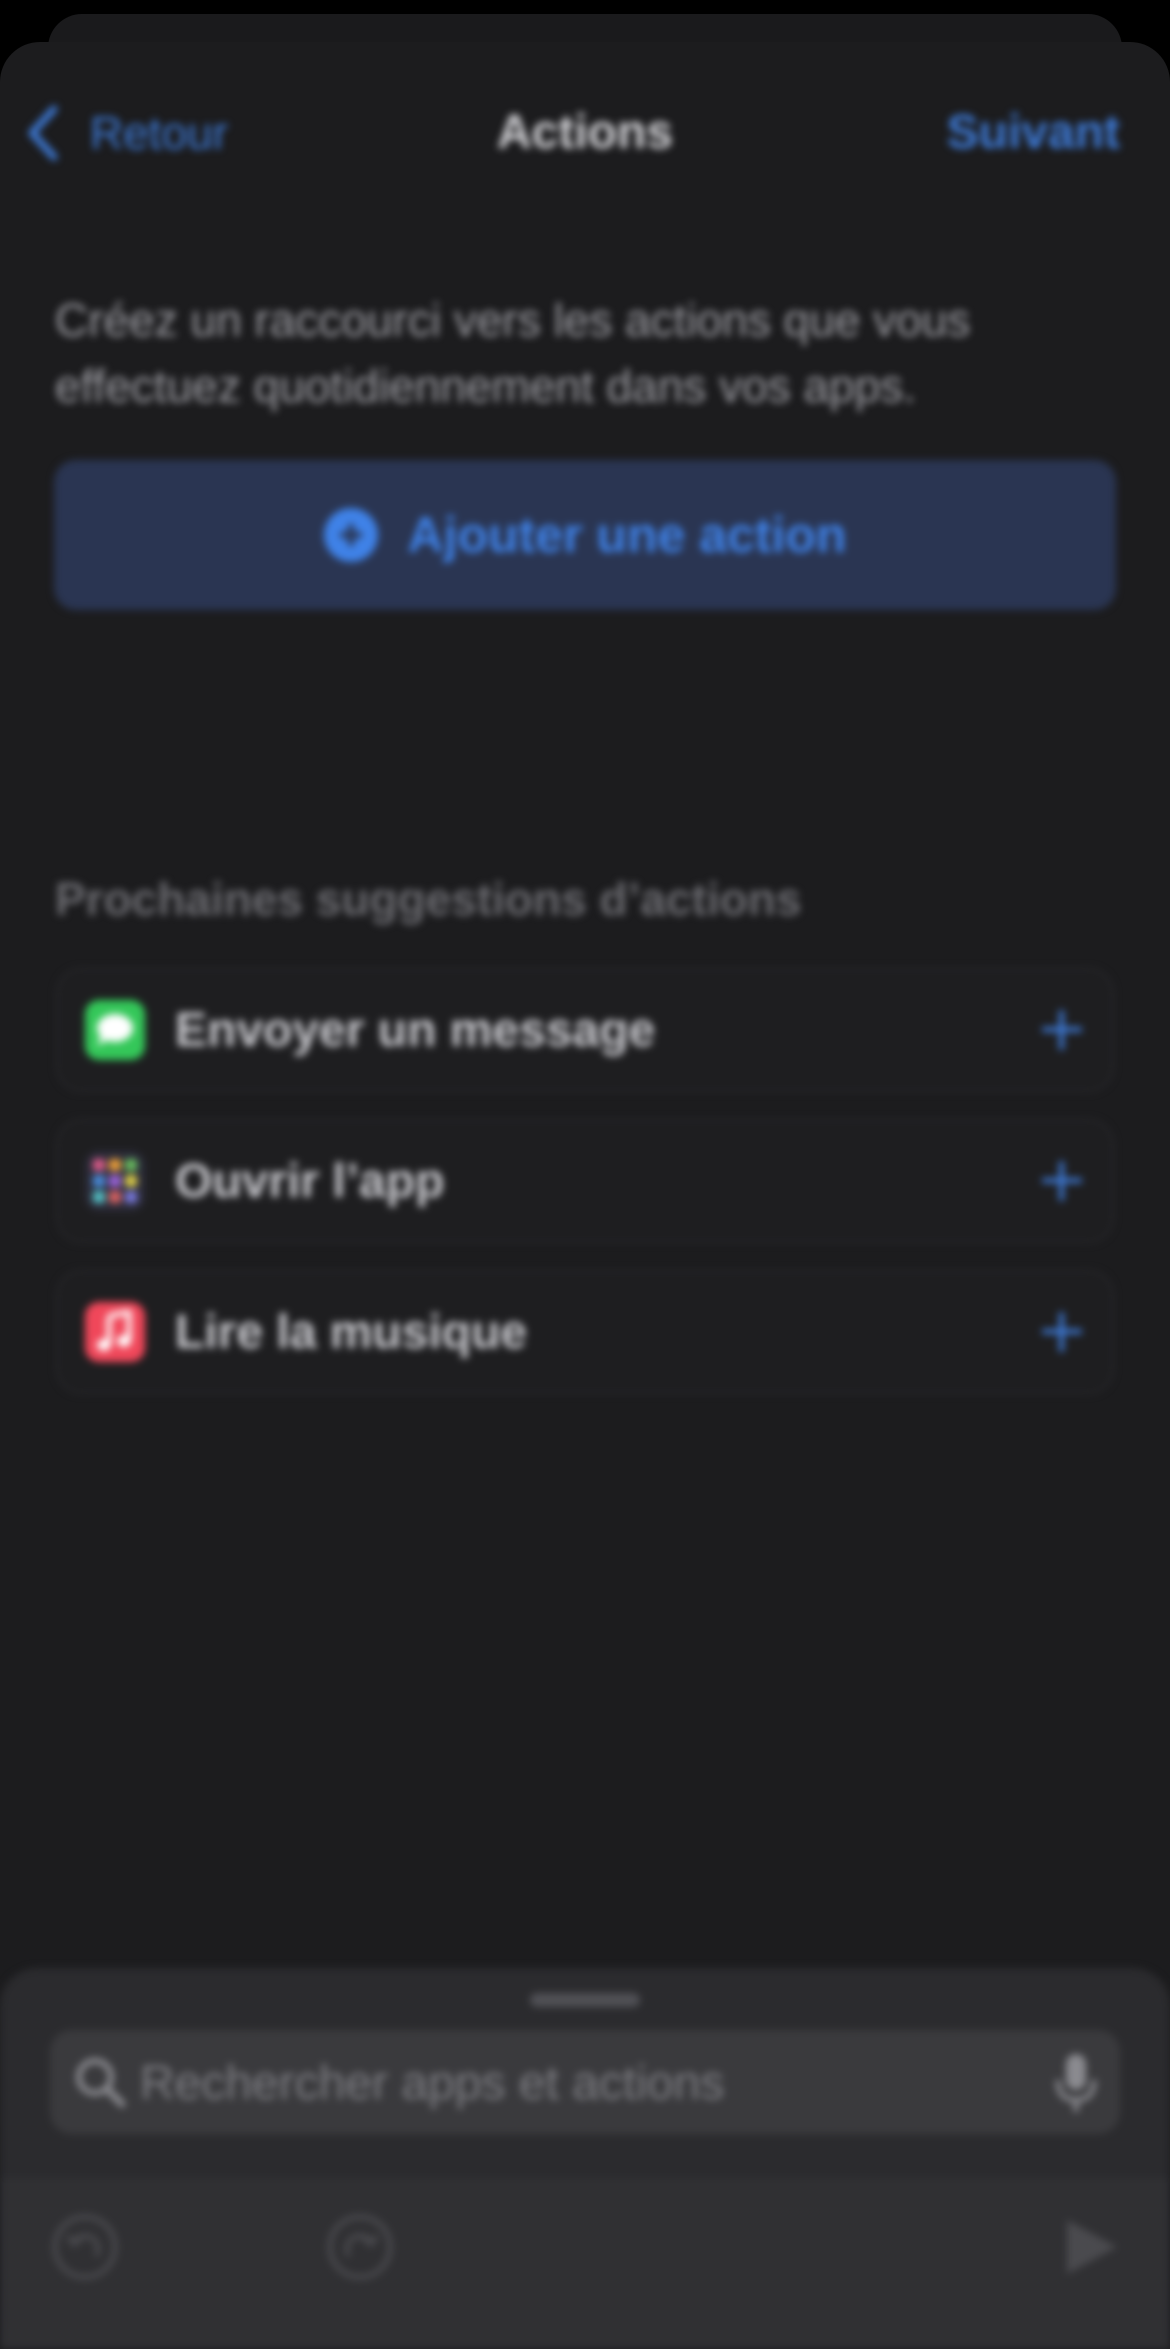 The height and width of the screenshot is (2349, 1170). I want to click on suggestion-send-message: Envoyer un message, so click(585, 1030).